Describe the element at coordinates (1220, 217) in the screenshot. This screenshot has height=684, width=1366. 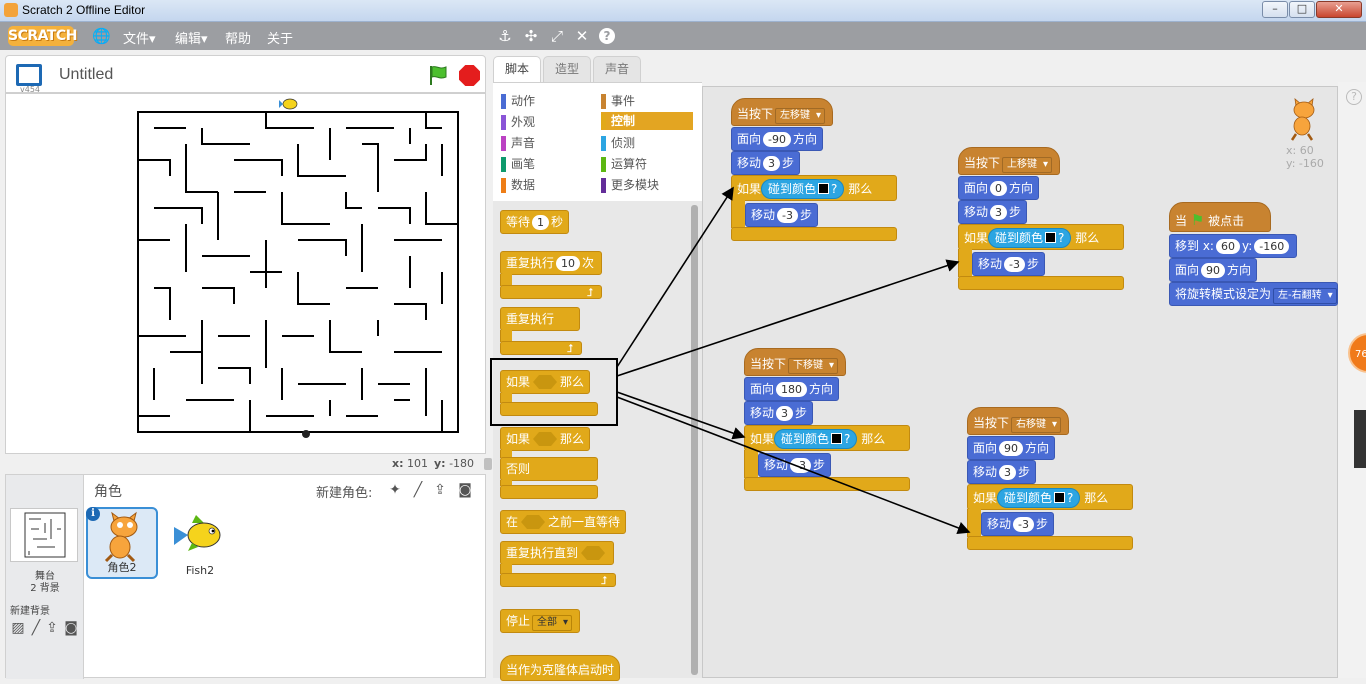
I see `hat-when-flag-clicked: 当 ⚑ 被点击` at that location.